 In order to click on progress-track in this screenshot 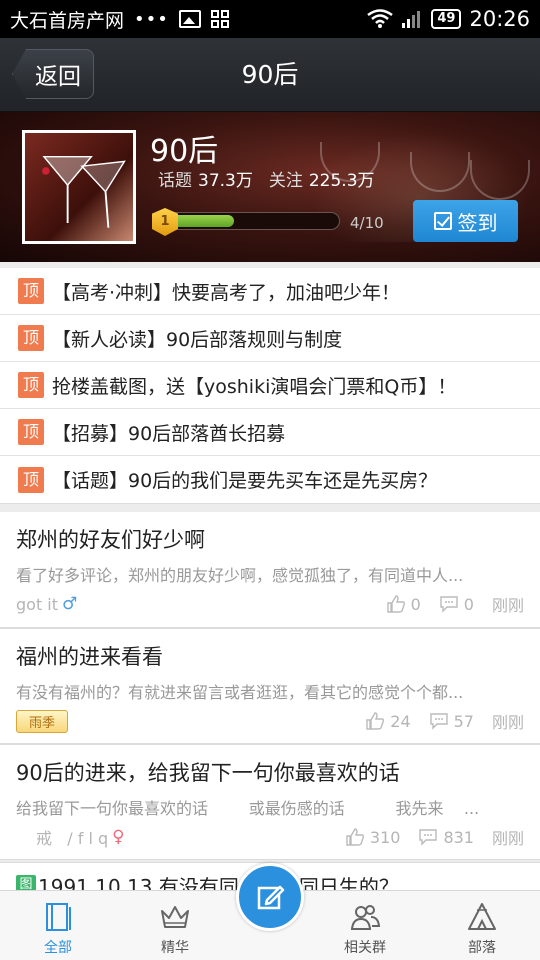, I will do `click(251, 221)`.